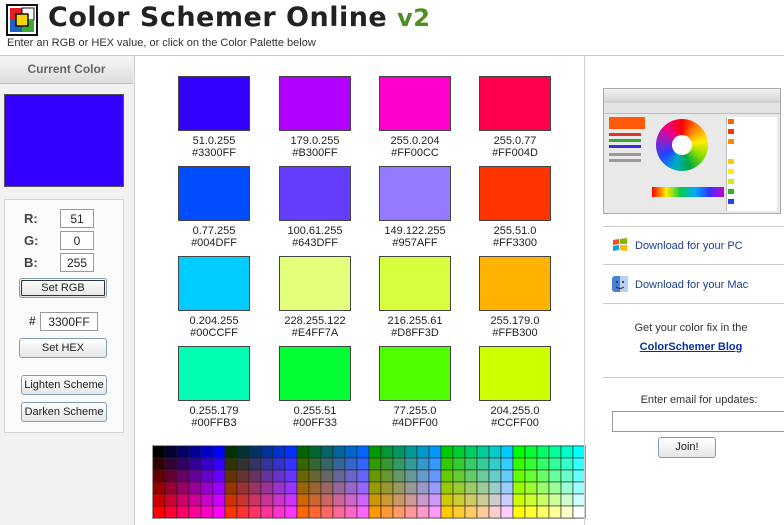 The image size is (784, 525). Describe the element at coordinates (63, 348) in the screenshot. I see `set-hex-button: Set HEX` at that location.